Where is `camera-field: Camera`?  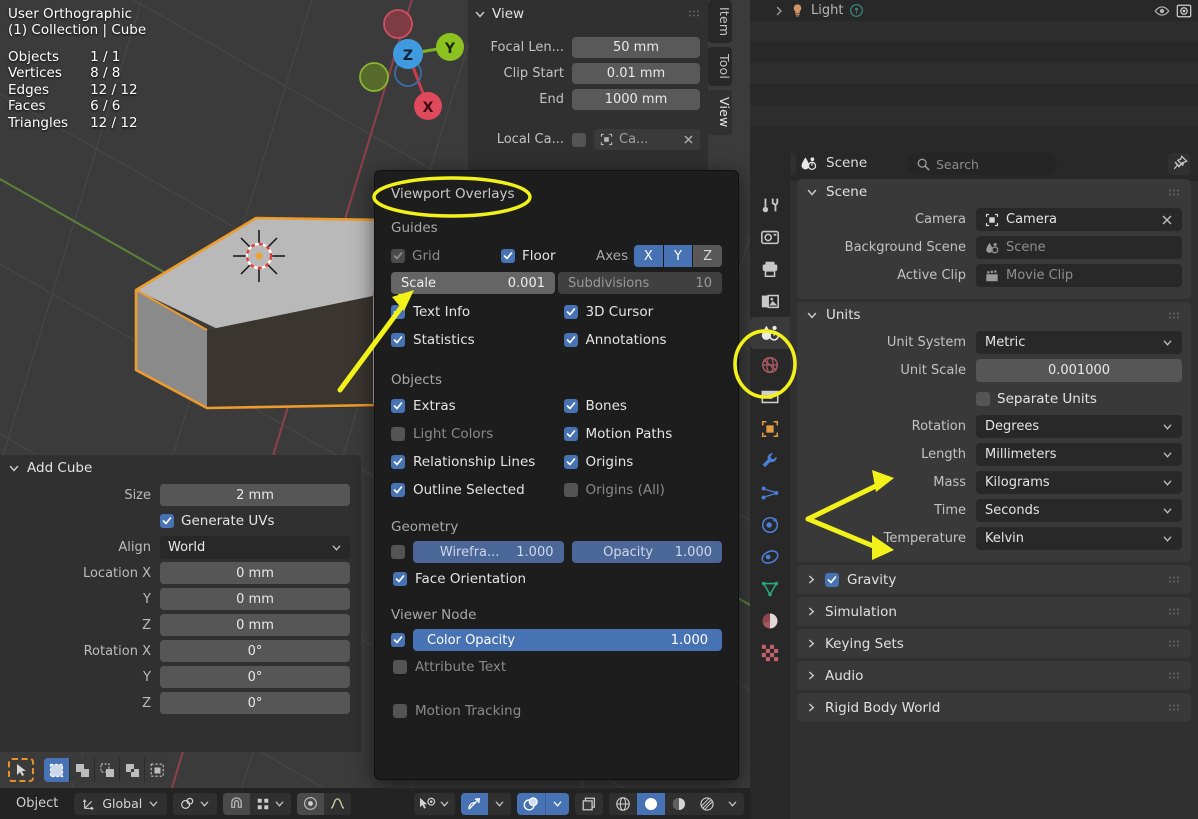 camera-field: Camera is located at coordinates (1079, 219).